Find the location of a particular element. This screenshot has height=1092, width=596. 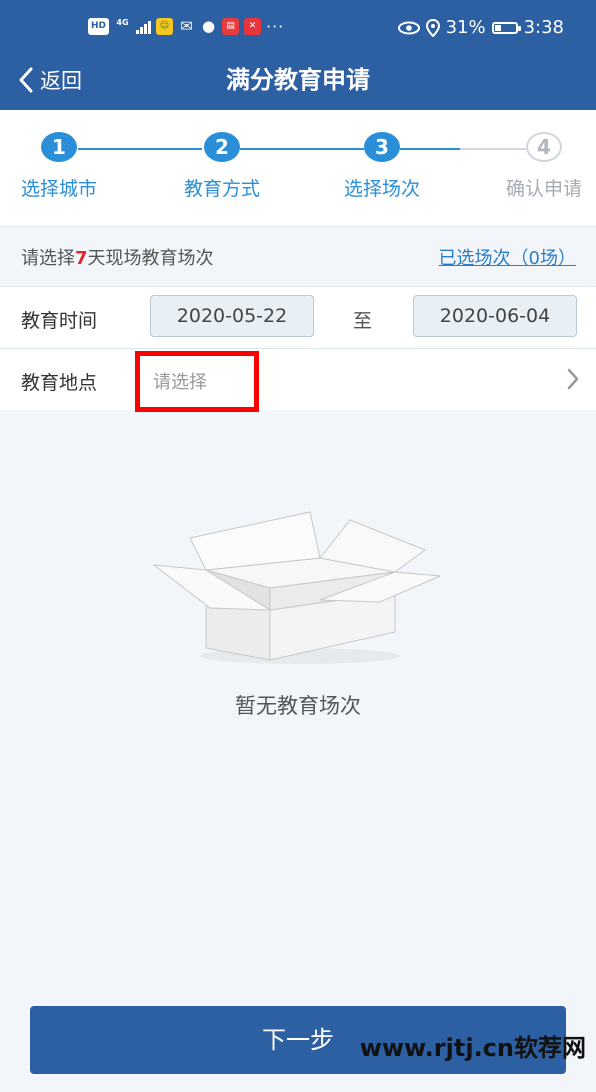

status-left-icons: HD 4G ☺ ✉ ● ▤ ✕ ··· is located at coordinates (186, 26).